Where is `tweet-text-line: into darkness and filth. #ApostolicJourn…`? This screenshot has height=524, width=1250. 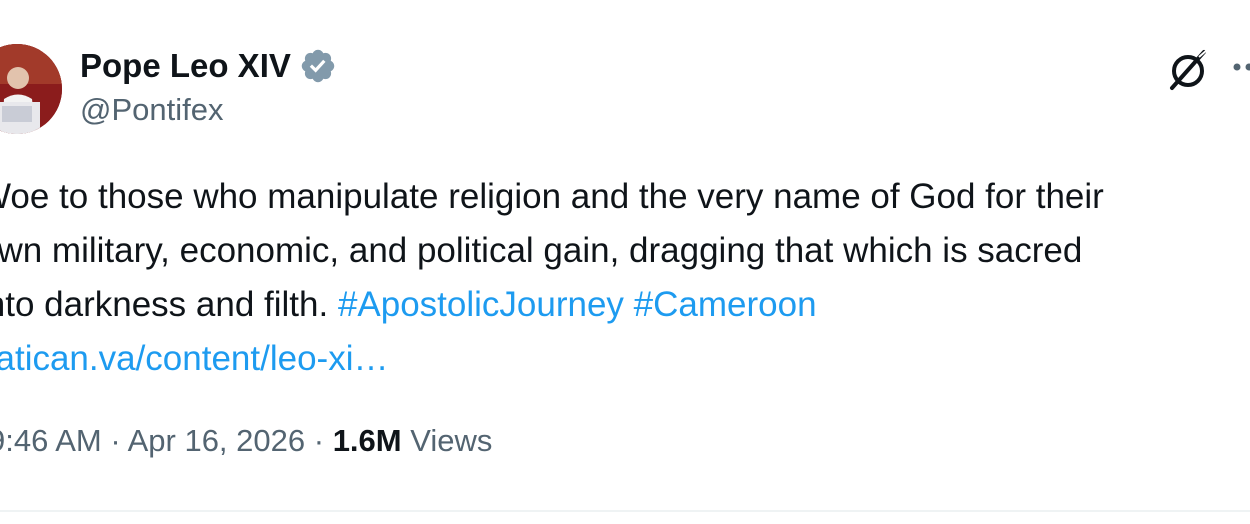
tweet-text-line: into darkness and filth. #ApostolicJourn… is located at coordinates (625, 305).